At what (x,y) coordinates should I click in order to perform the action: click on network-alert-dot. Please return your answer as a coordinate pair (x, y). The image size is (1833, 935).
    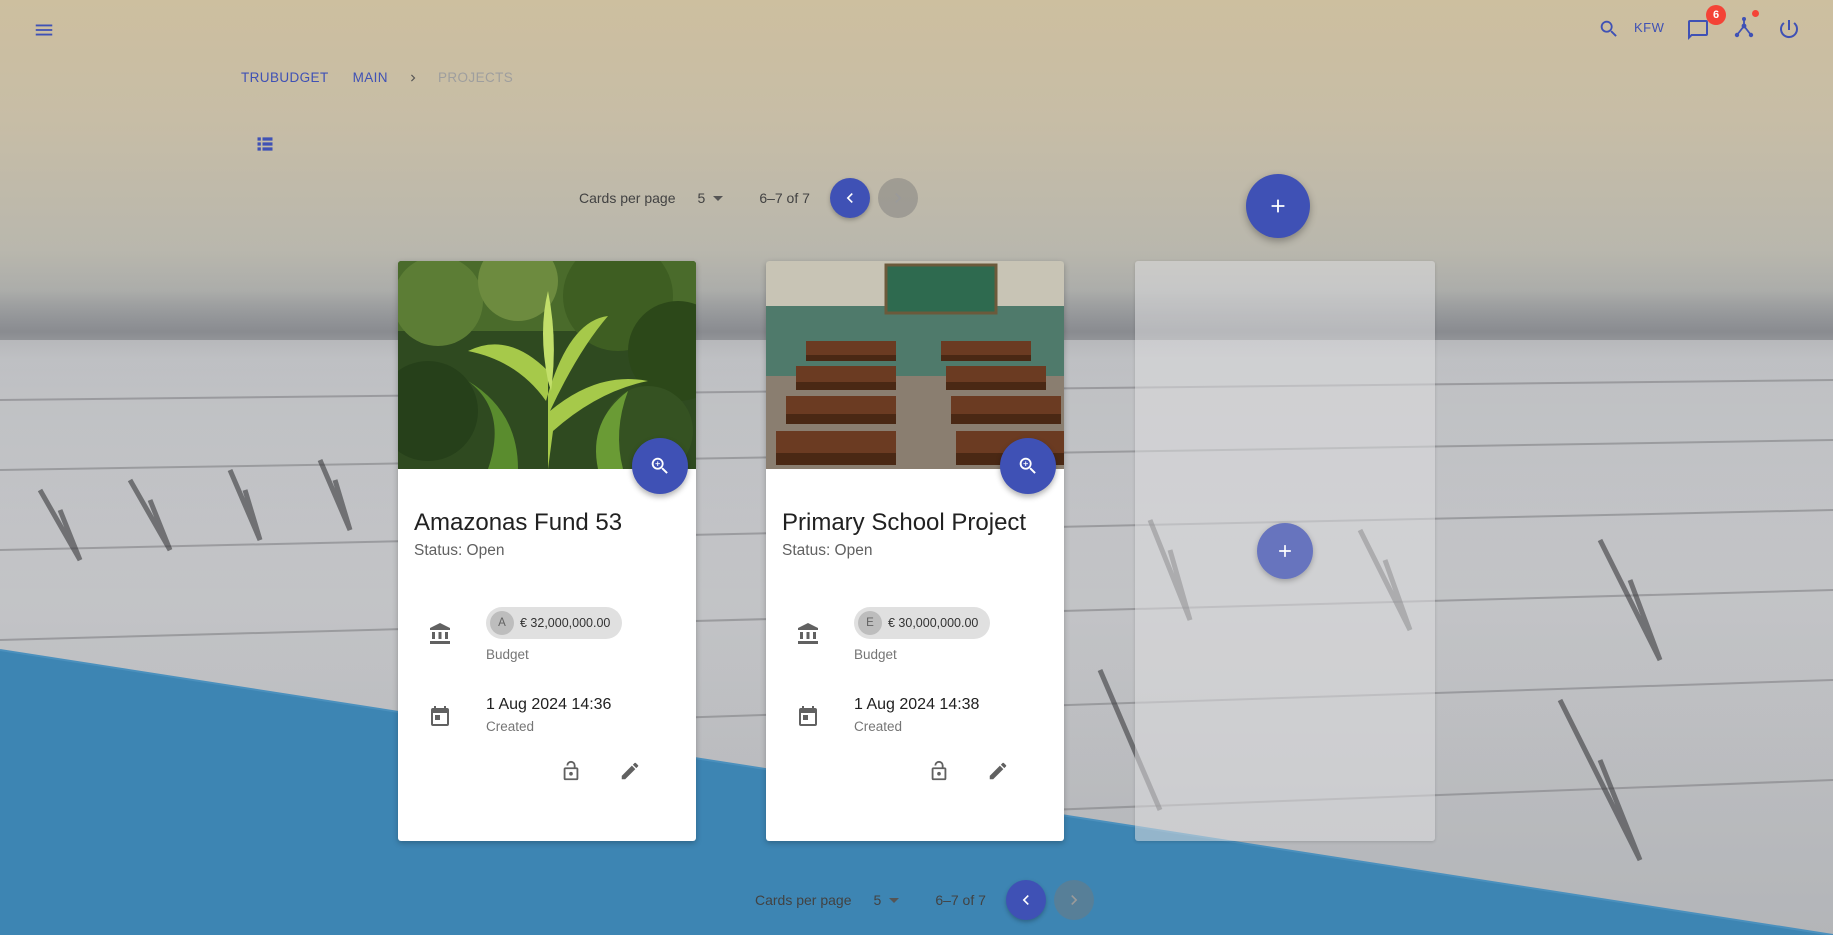
    Looking at the image, I should click on (1755, 13).